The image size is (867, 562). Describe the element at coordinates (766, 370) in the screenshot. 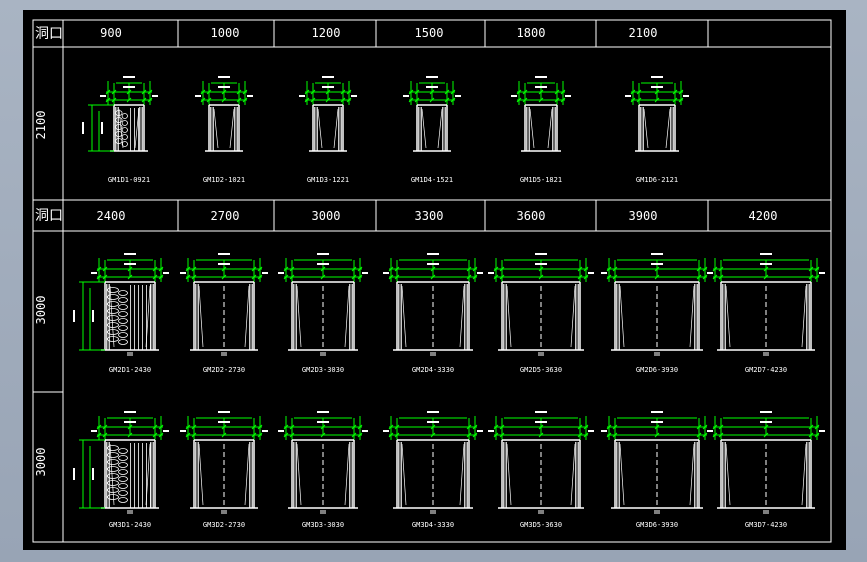

I see `door-code: GM2D7-4230` at that location.